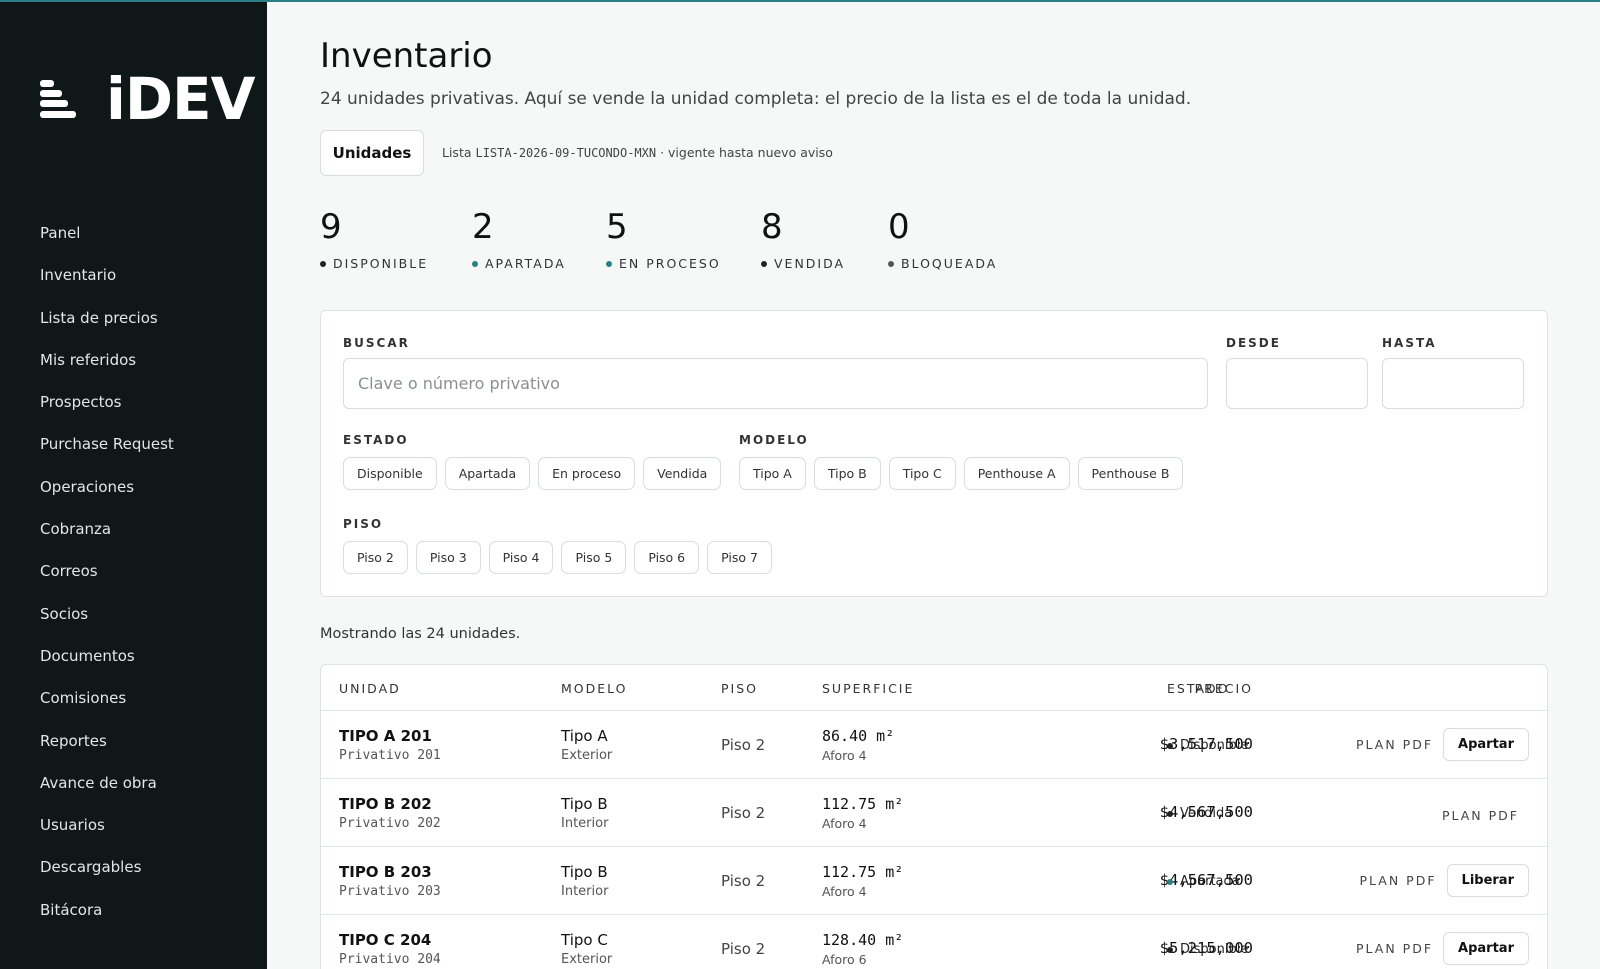  I want to click on floor-chip-piso-4: Piso 4, so click(521, 557).